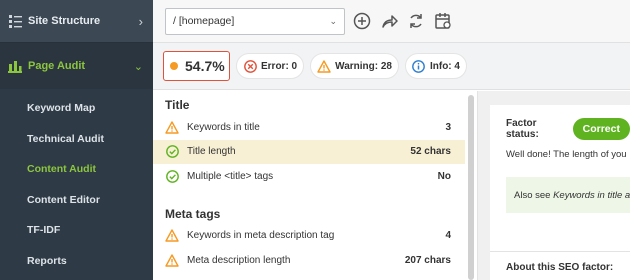 The width and height of the screenshot is (630, 280). I want to click on chevron-right-icon: ›, so click(140, 21).